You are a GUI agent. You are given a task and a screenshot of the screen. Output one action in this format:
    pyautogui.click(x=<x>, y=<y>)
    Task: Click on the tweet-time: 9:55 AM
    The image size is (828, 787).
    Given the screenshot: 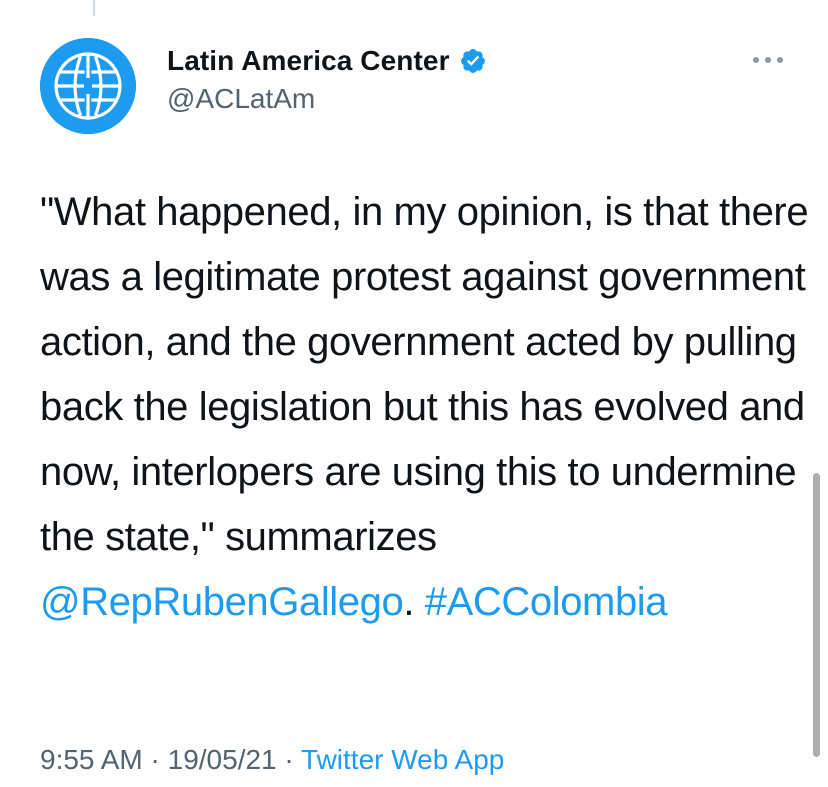 What is the action you would take?
    pyautogui.click(x=91, y=759)
    